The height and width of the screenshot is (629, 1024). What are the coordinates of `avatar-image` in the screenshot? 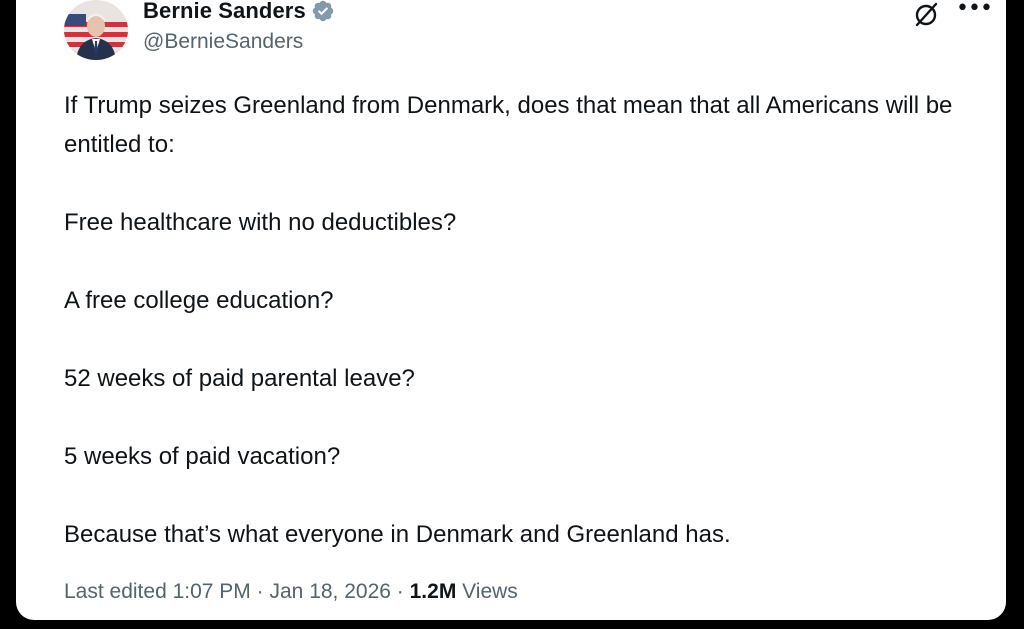 It's located at (96, 30).